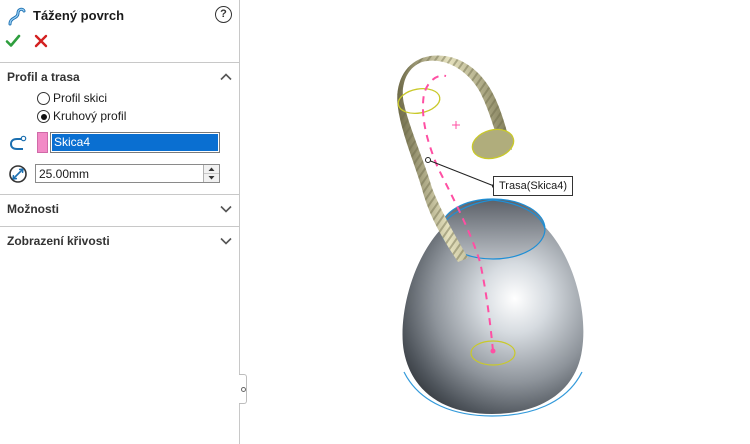 This screenshot has height=444, width=750. Describe the element at coordinates (58, 241) in the screenshot. I see `section-title: Zobrazení křivosti` at that location.